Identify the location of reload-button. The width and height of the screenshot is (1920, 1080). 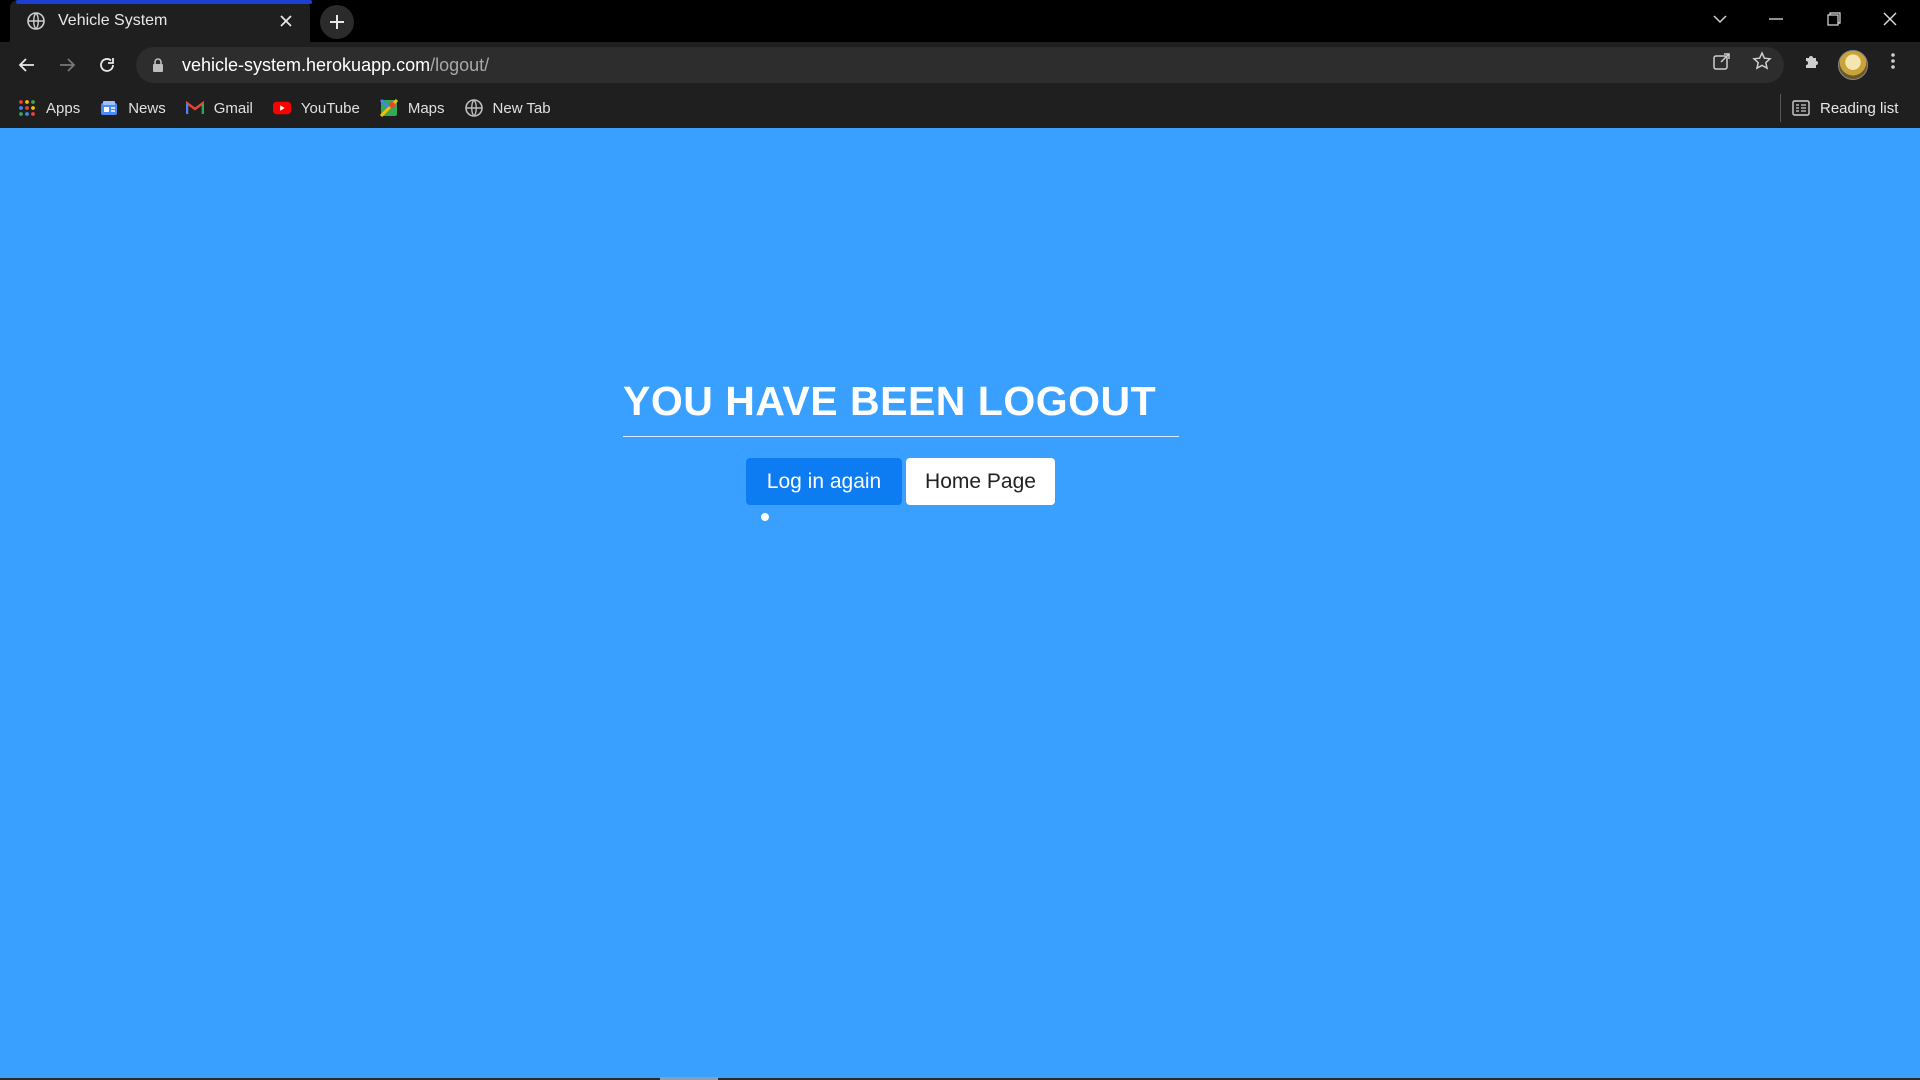
(107, 65).